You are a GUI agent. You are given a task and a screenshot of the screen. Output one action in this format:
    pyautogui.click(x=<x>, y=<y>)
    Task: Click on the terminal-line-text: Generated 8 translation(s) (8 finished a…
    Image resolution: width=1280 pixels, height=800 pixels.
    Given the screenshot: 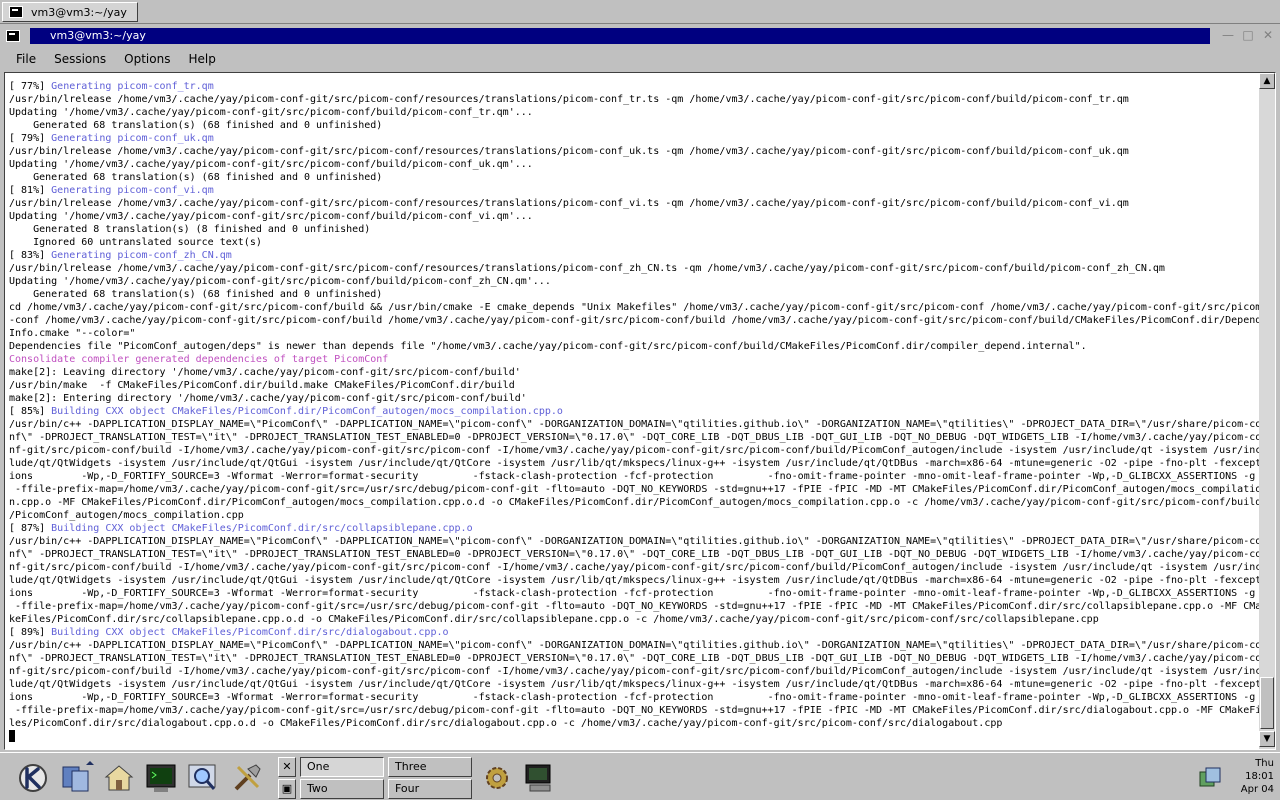 What is the action you would take?
    pyautogui.click(x=190, y=229)
    